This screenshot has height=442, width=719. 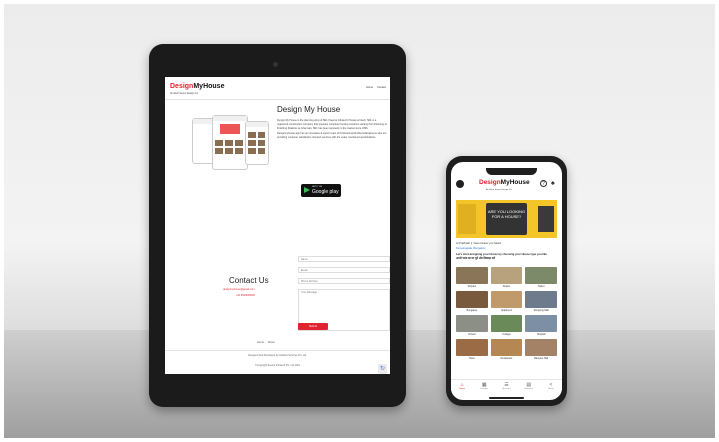 I want to click on app-logo: DesignMyHouse, so click(x=504, y=182).